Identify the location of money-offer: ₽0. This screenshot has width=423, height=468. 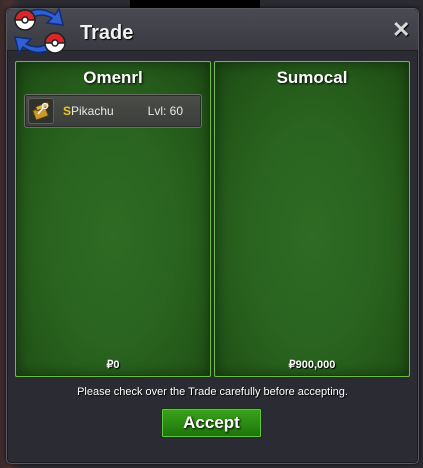
(113, 365).